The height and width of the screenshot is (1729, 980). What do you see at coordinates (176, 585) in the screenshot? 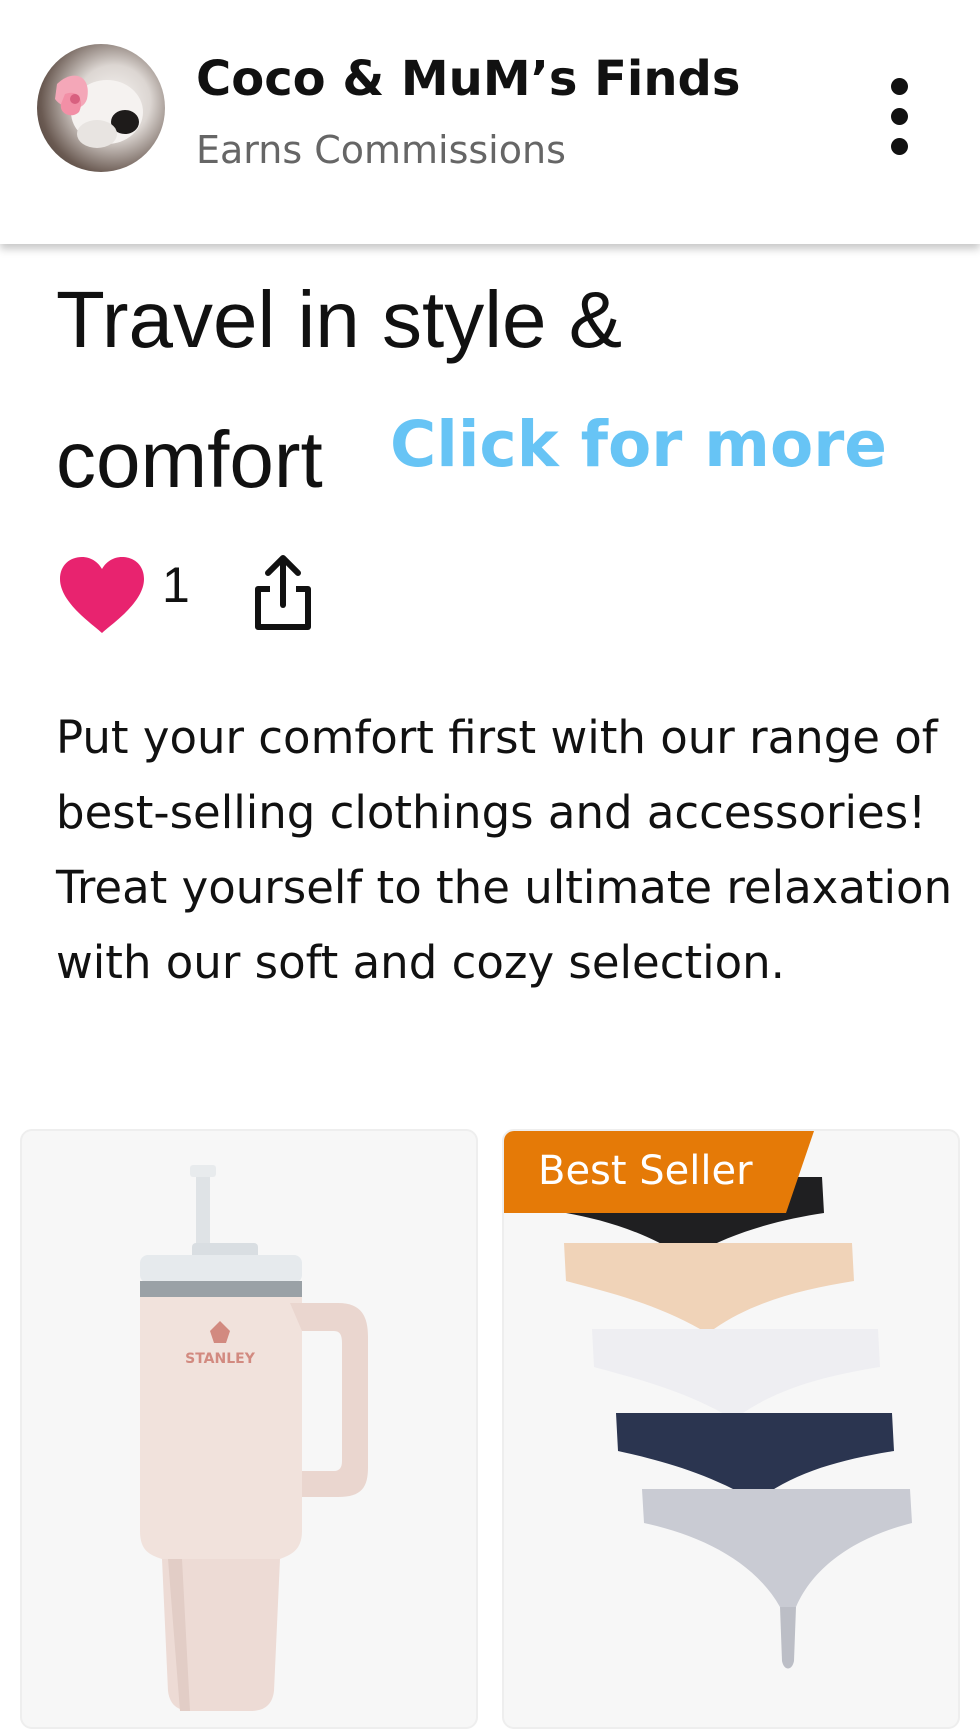
I see `like-count: 1` at bounding box center [176, 585].